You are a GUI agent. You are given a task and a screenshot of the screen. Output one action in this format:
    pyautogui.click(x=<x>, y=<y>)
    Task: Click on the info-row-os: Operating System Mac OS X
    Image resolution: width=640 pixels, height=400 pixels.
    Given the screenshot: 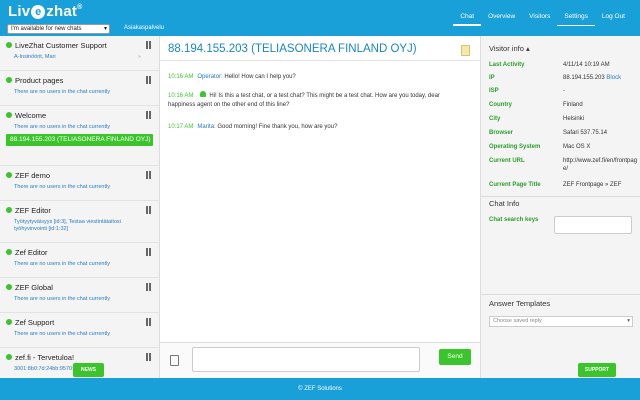 What is the action you would take?
    pyautogui.click(x=564, y=147)
    